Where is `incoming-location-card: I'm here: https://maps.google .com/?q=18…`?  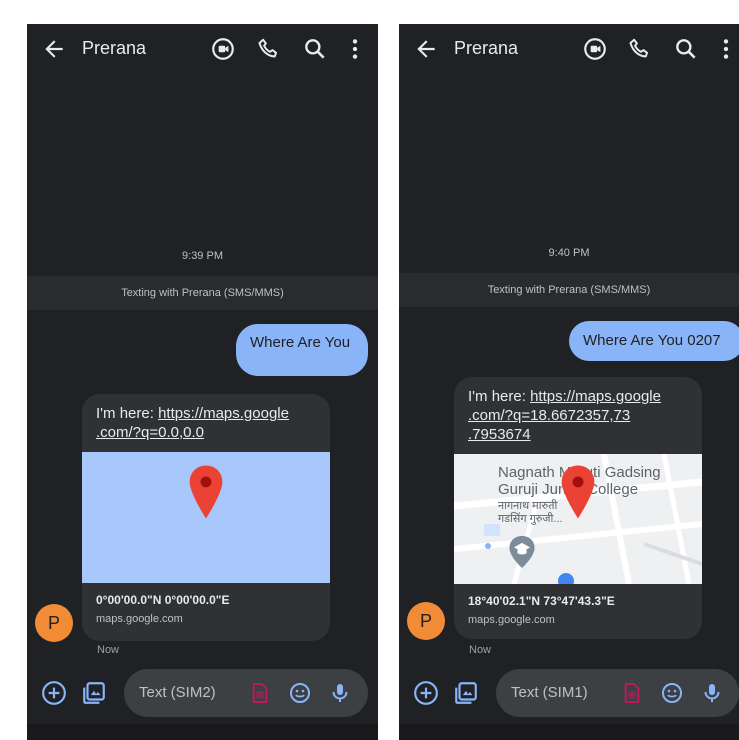
incoming-location-card: I'm here: https://maps.google .com/?q=18… is located at coordinates (578, 508).